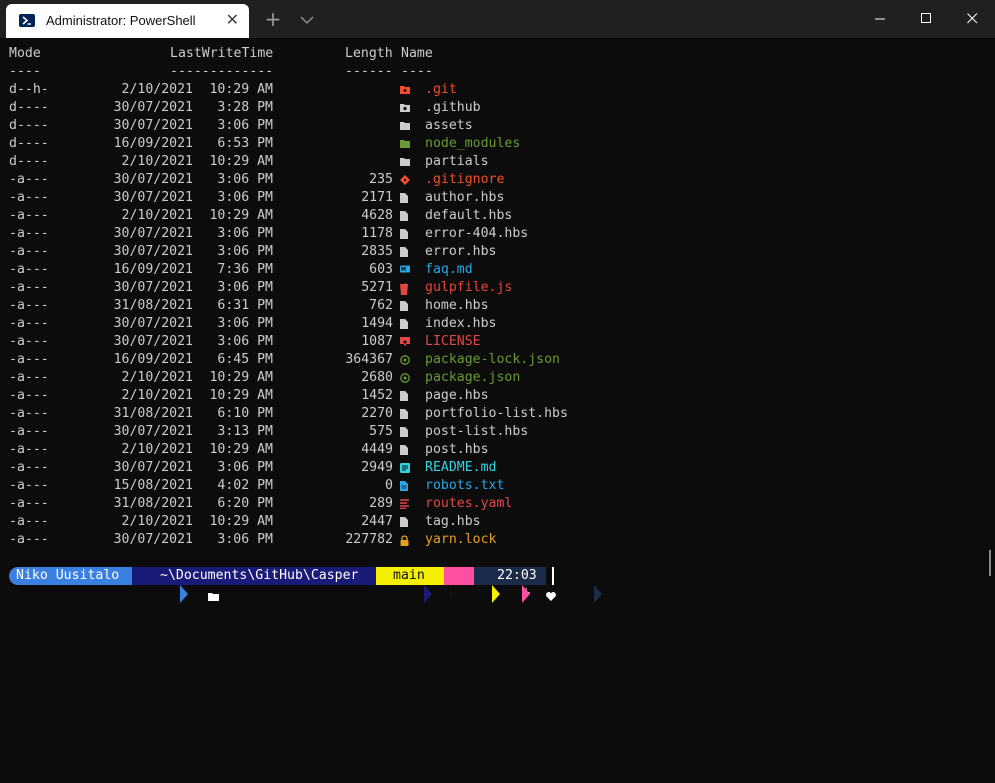 This screenshot has height=783, width=995. What do you see at coordinates (490, 234) in the screenshot?
I see `list-item: -a--- 30/07/2021 3:06 PM 1178 error-404.hbs` at bounding box center [490, 234].